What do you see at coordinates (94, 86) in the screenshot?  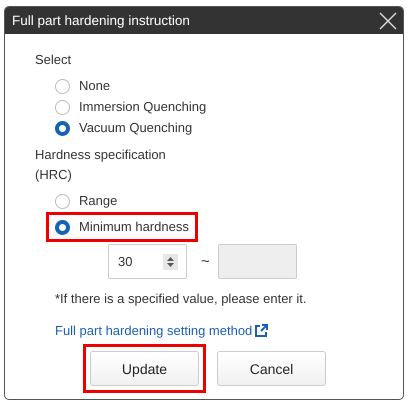 I see `option-label: None` at bounding box center [94, 86].